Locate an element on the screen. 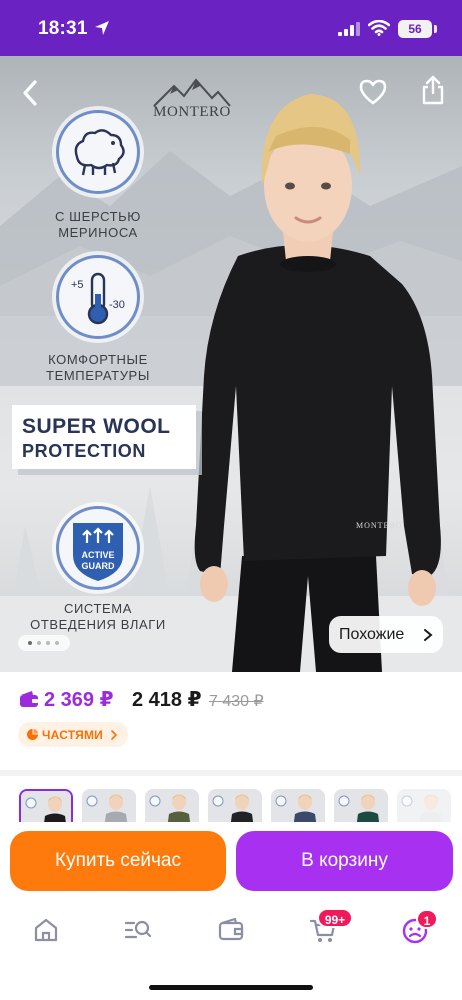 This screenshot has height=1000, width=462. battery-tip is located at coordinates (435, 29).